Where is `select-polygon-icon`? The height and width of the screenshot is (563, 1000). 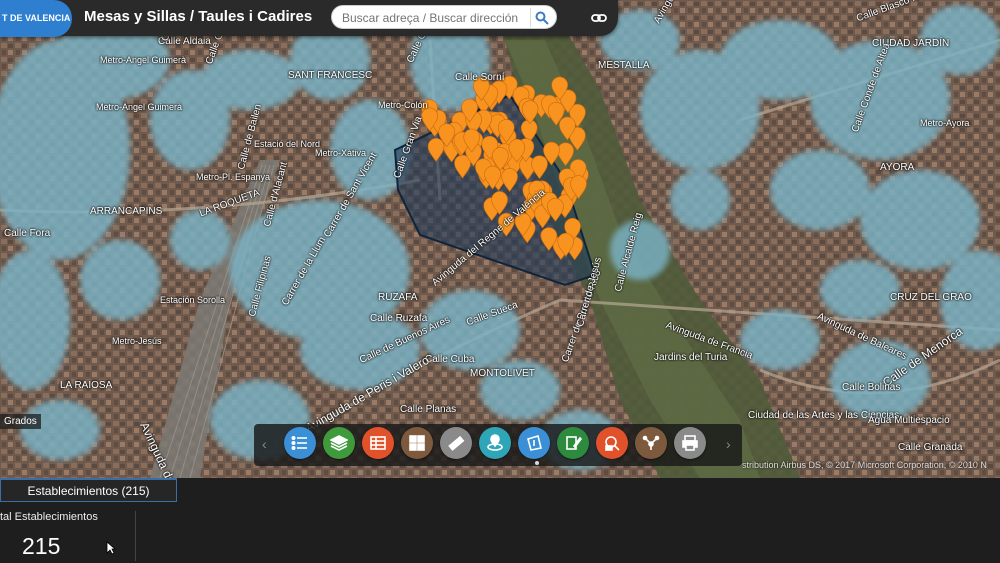 select-polygon-icon is located at coordinates (534, 442).